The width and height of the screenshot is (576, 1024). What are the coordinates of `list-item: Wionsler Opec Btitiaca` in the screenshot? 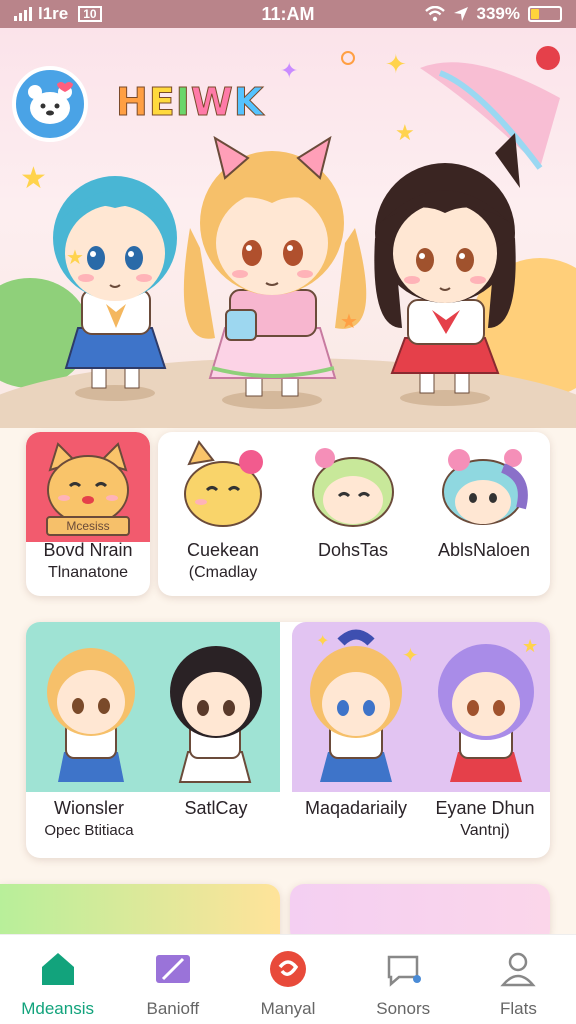 It's located at (89, 825).